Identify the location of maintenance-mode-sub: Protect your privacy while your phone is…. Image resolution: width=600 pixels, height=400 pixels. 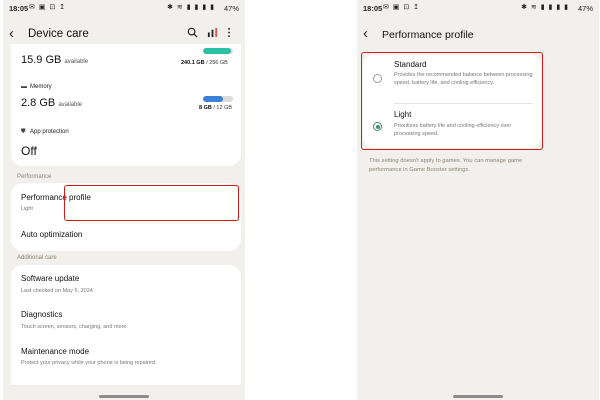
(89, 363).